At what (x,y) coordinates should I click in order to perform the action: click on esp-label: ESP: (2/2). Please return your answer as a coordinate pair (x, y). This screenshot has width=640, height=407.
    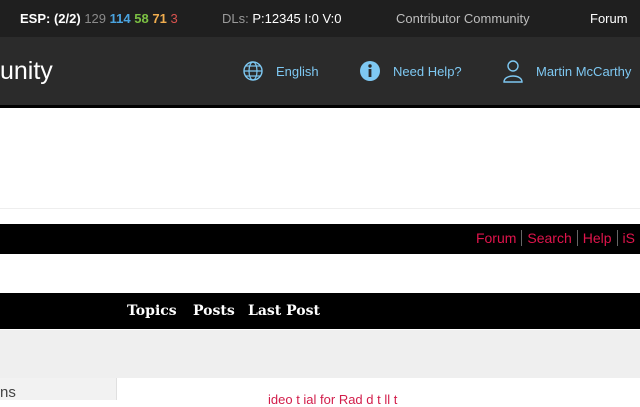
    Looking at the image, I should click on (50, 18).